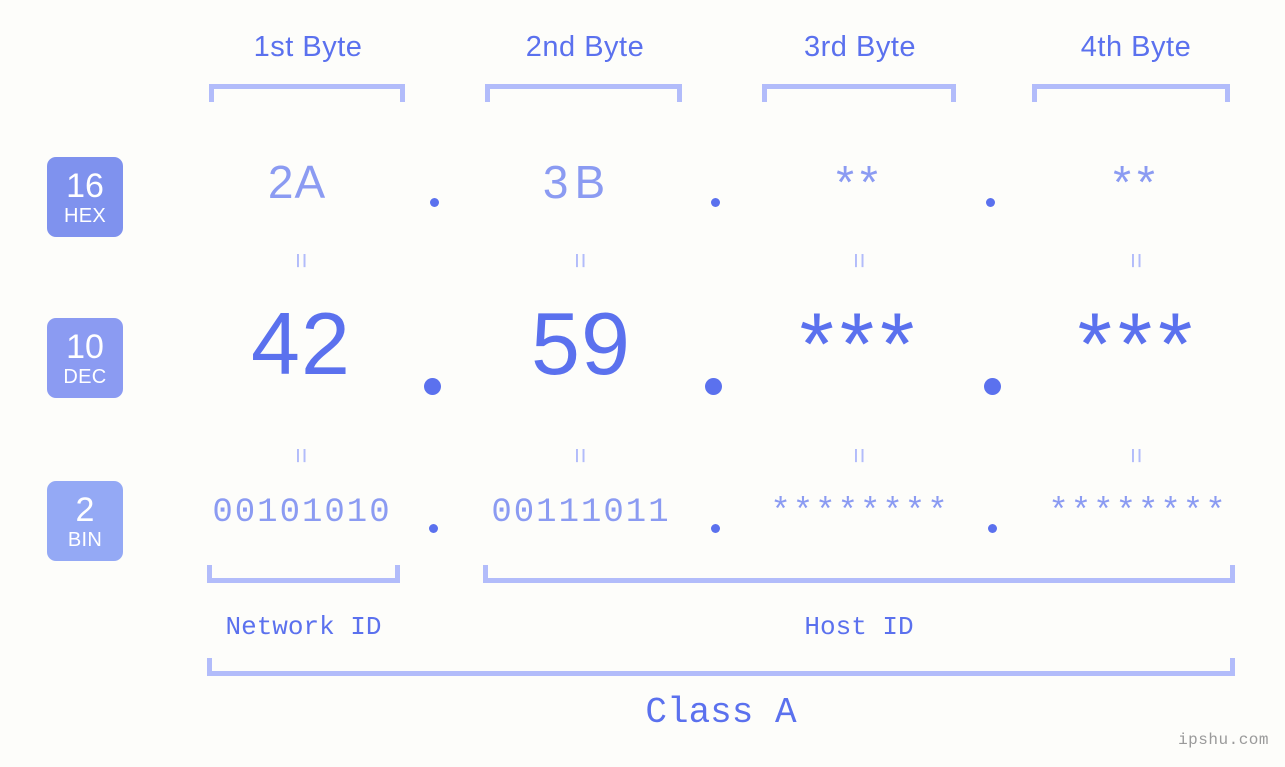 Image resolution: width=1285 pixels, height=767 pixels. Describe the element at coordinates (301, 455) in the screenshot. I see `equals-mark-2-1: =` at that location.